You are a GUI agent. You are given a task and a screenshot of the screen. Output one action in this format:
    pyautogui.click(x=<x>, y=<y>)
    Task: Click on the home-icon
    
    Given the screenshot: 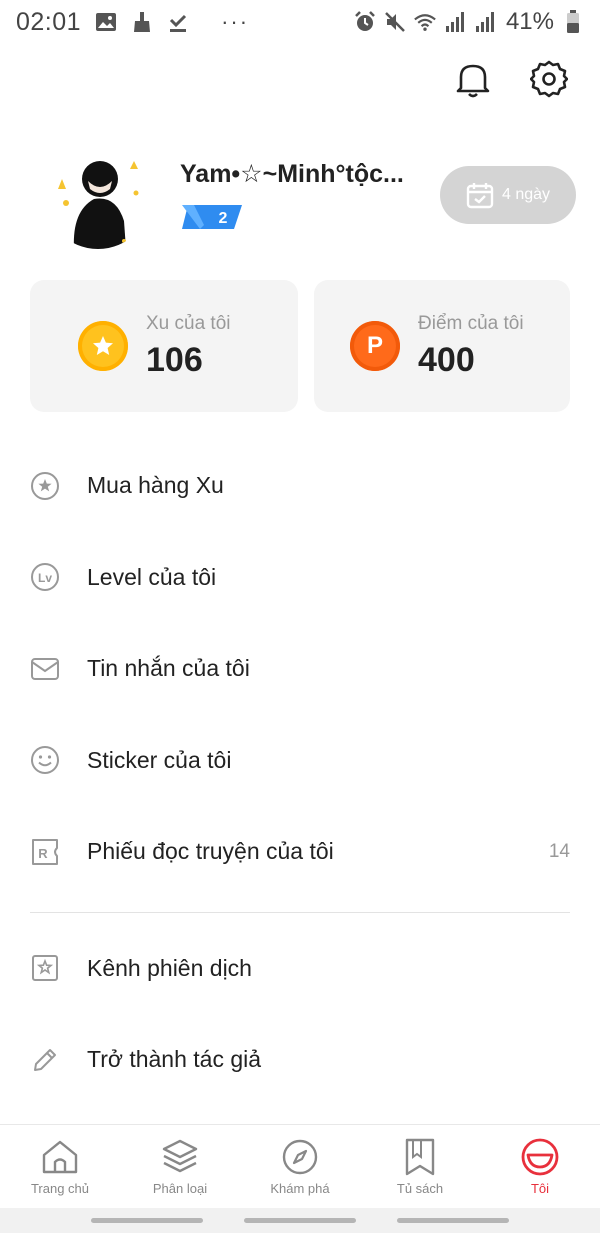 What is the action you would take?
    pyautogui.click(x=60, y=1157)
    